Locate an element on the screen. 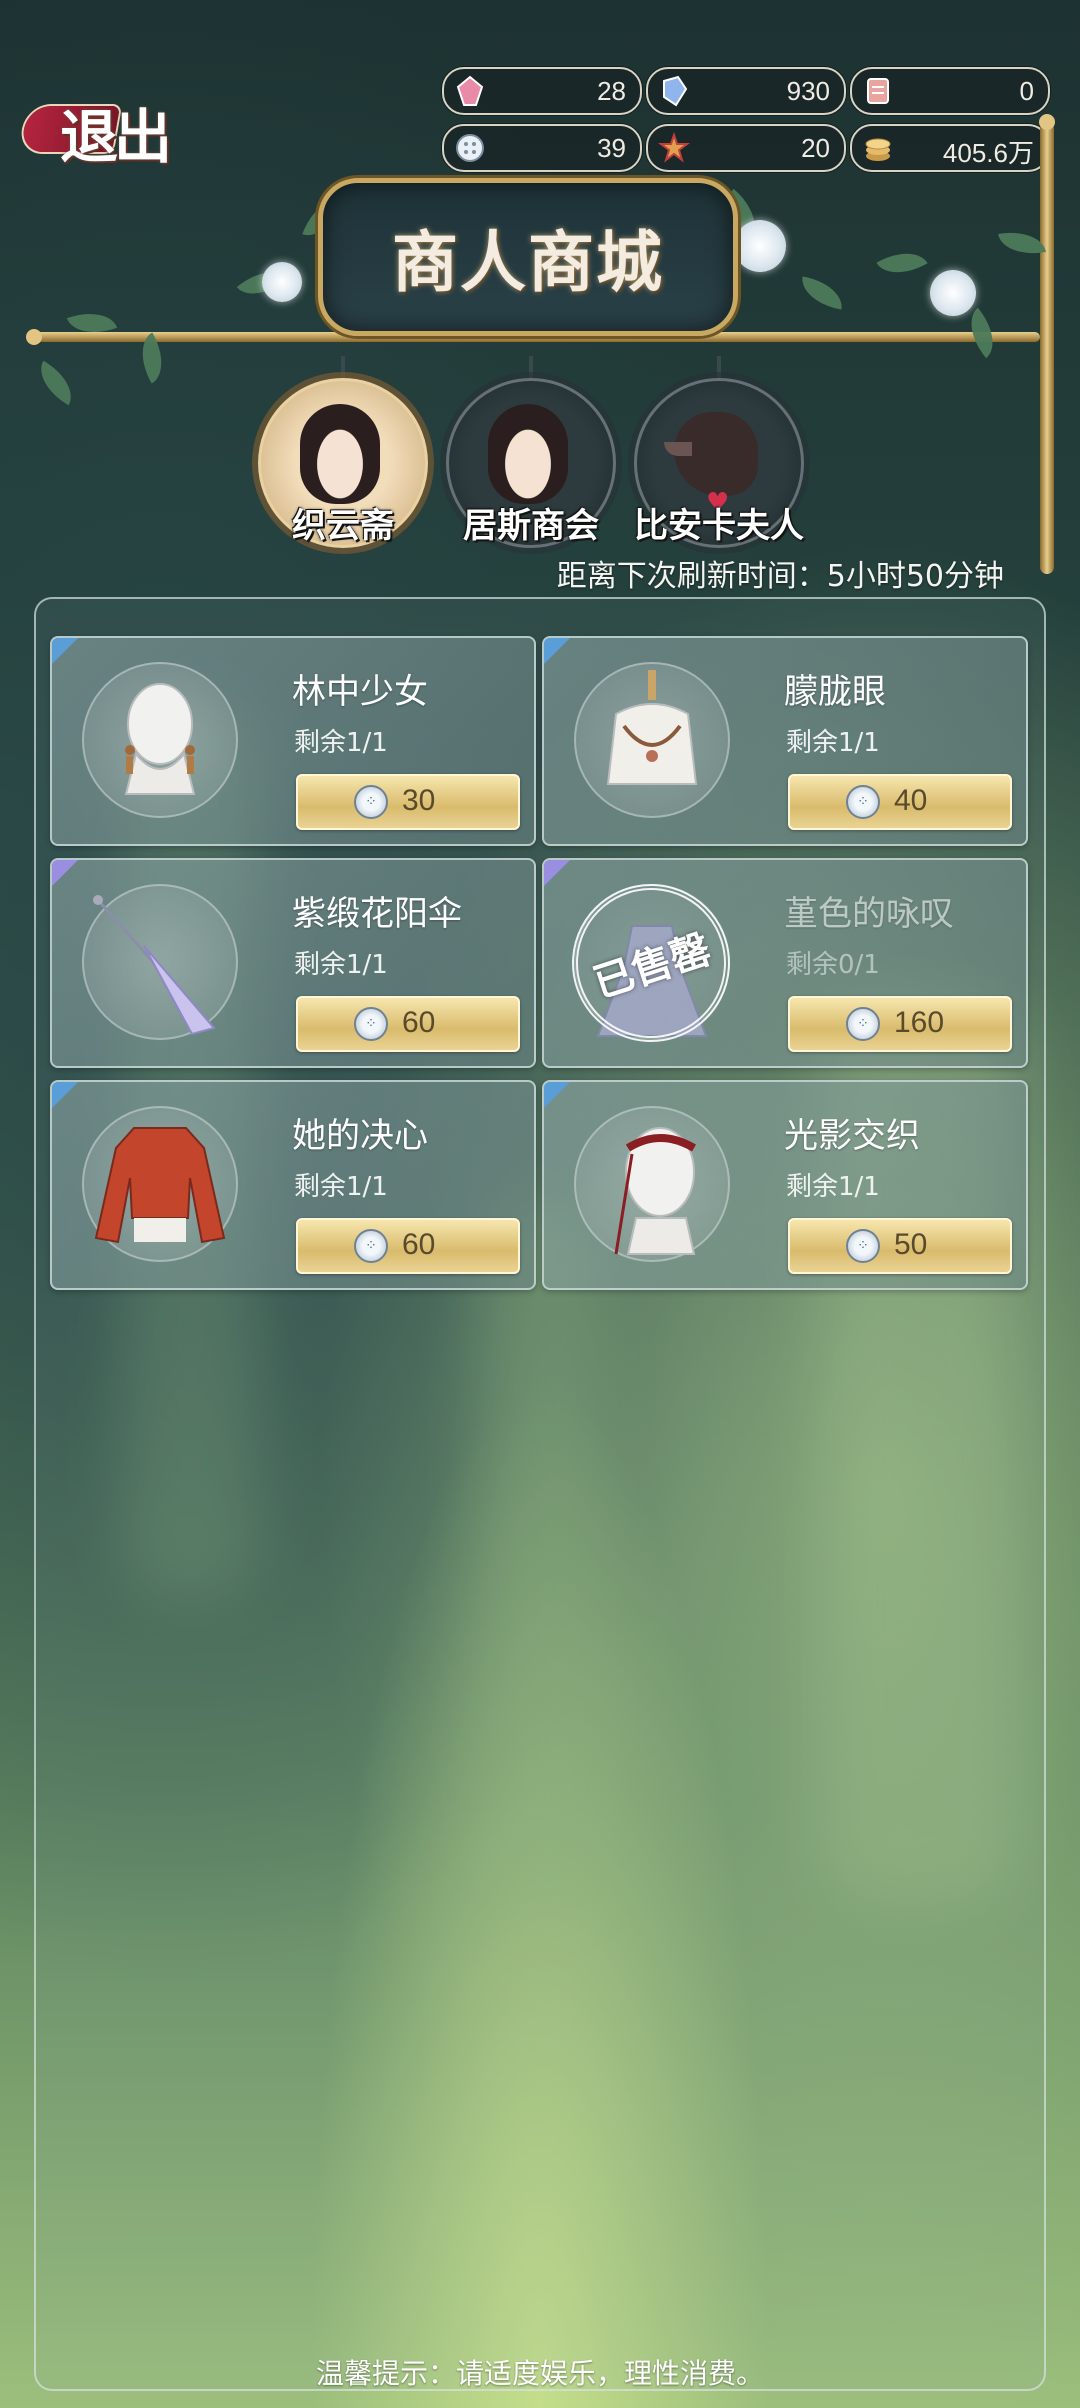 This screenshot has width=1080, height=2408. item-price: 40 is located at coordinates (911, 800).